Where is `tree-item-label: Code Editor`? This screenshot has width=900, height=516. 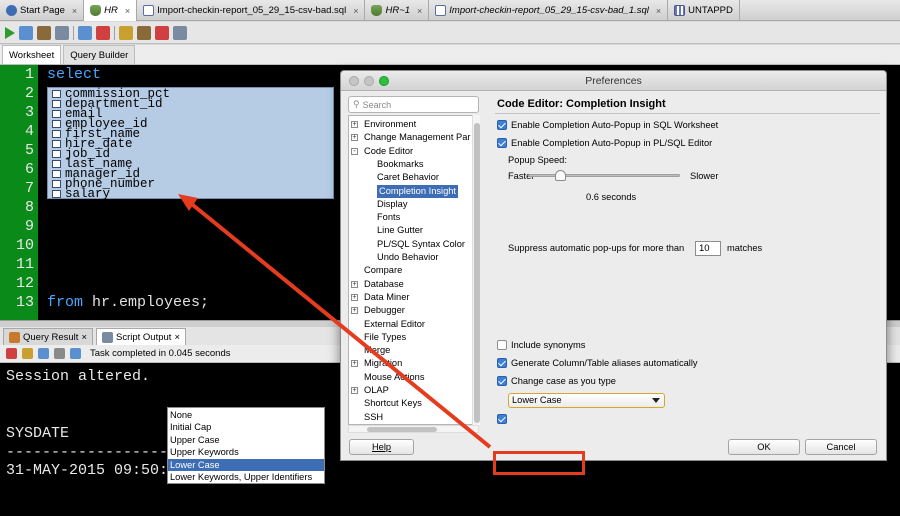
tree-item-label: Code Editor is located at coordinates (389, 150).